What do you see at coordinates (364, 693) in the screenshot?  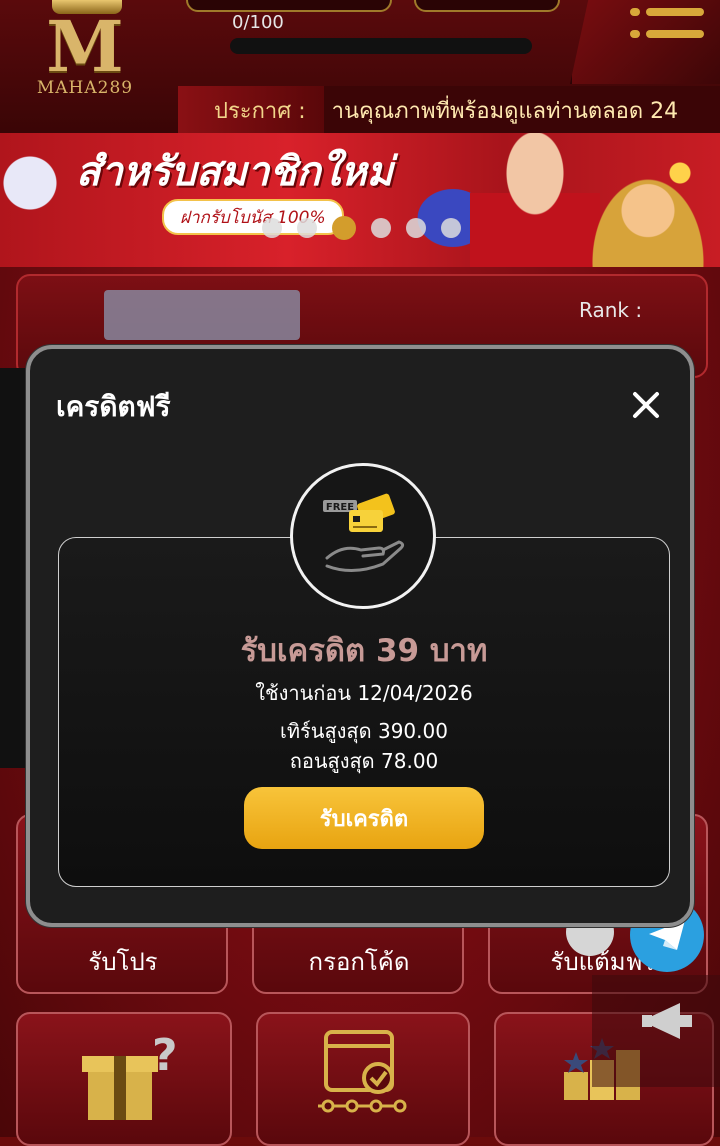 I see `use-before-date: ใช้งานก่อน 12/04/2026` at bounding box center [364, 693].